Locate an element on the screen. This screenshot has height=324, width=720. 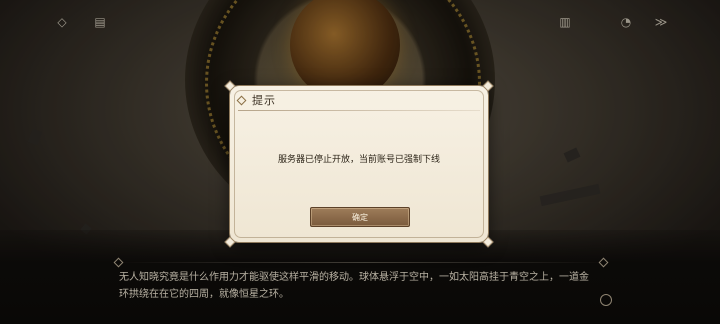
confirm-button: 确定 is located at coordinates (360, 217).